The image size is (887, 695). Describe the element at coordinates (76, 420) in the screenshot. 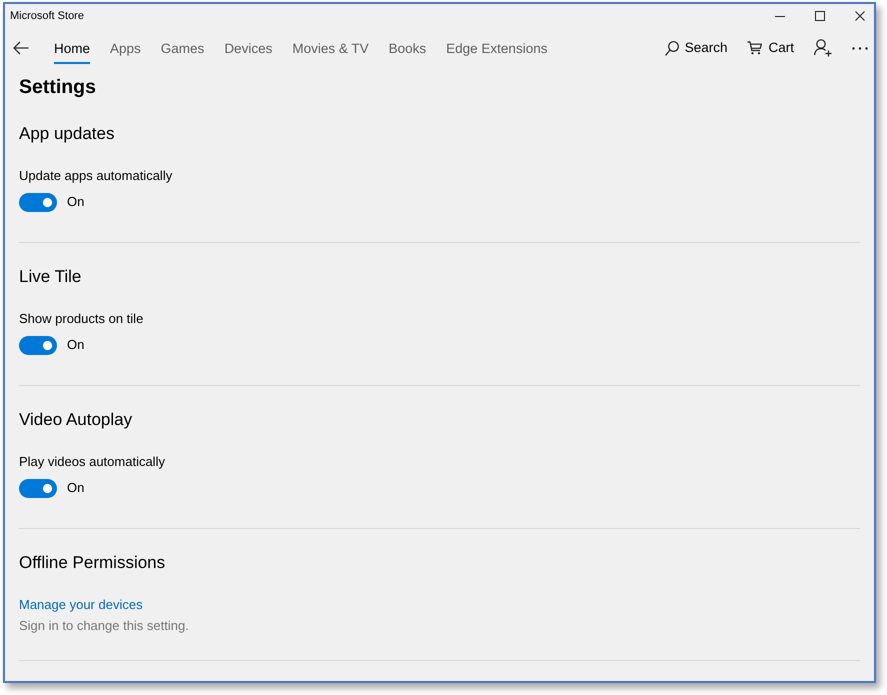

I see `section-heading: Video Autoplay` at that location.